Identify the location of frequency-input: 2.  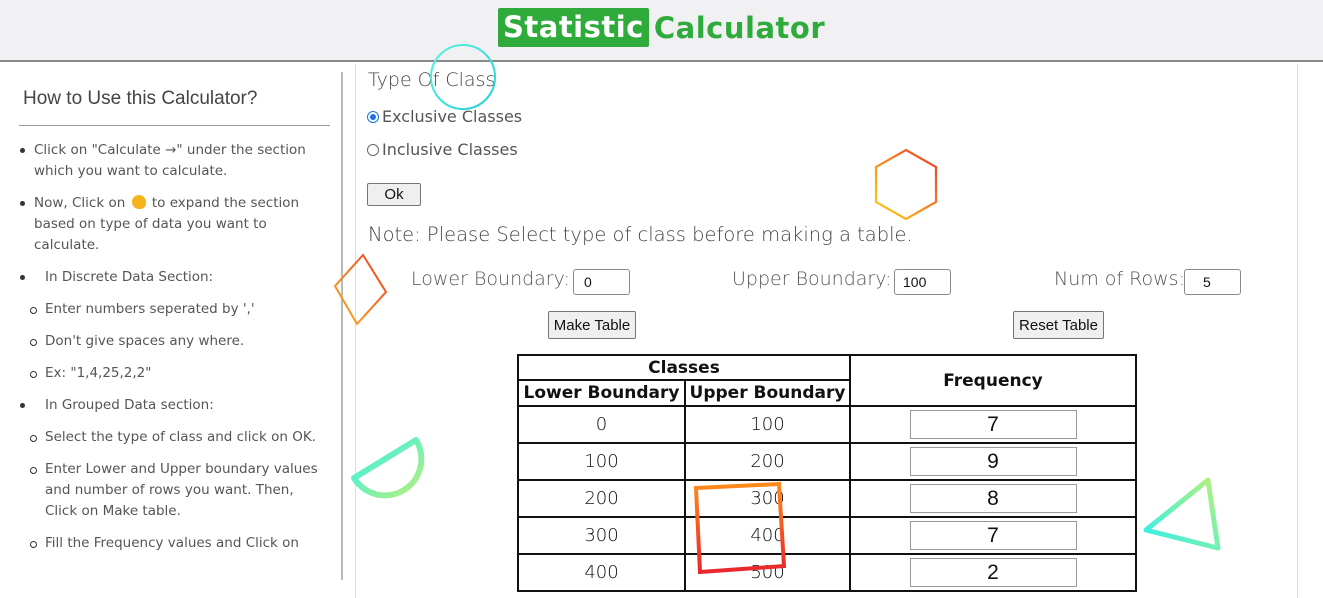
(993, 572).